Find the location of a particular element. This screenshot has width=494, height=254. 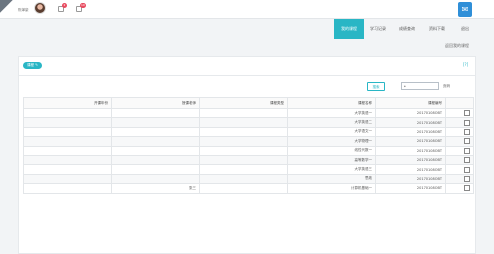

table-cell: 大学语文一 is located at coordinates (331, 132).